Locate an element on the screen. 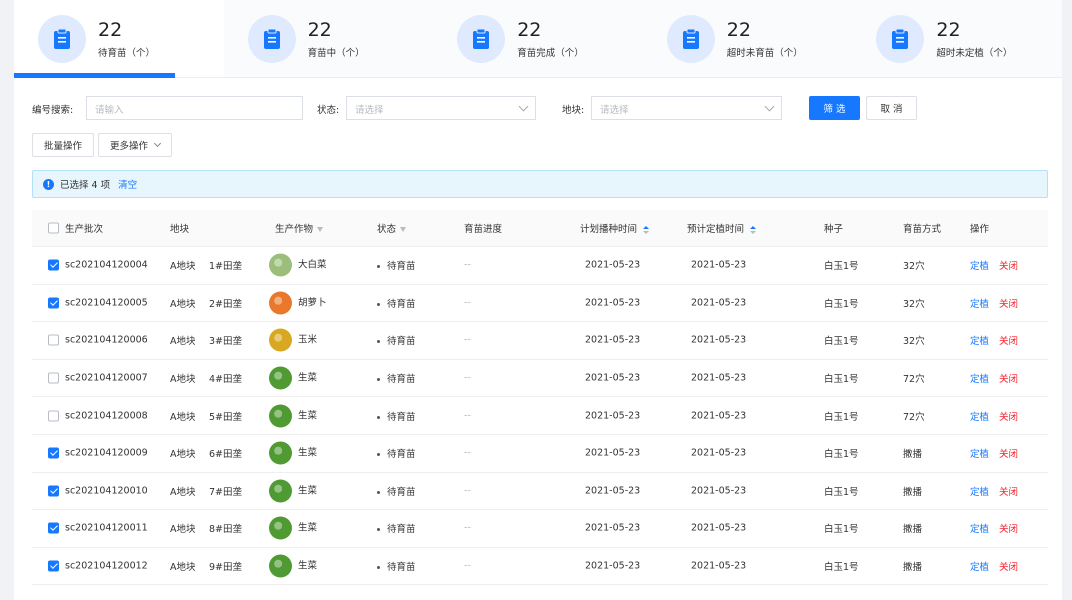  stat-label: 育苗完成（个） is located at coordinates (550, 53).